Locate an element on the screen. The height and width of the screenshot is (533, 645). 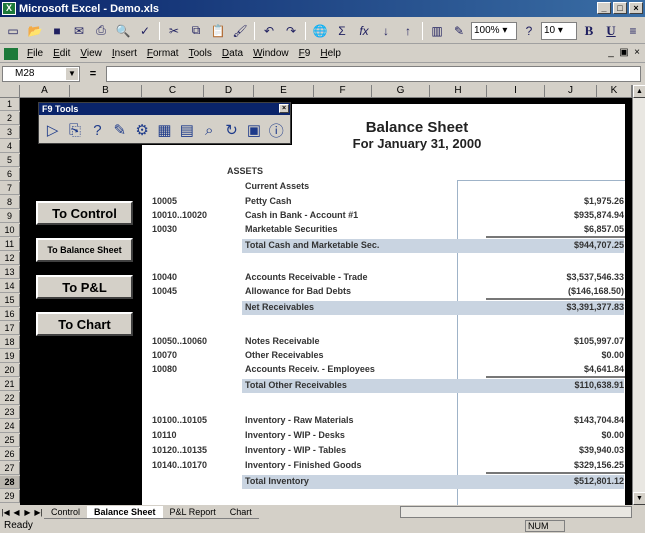
col-header-k: K is located at coordinates (614, 91).